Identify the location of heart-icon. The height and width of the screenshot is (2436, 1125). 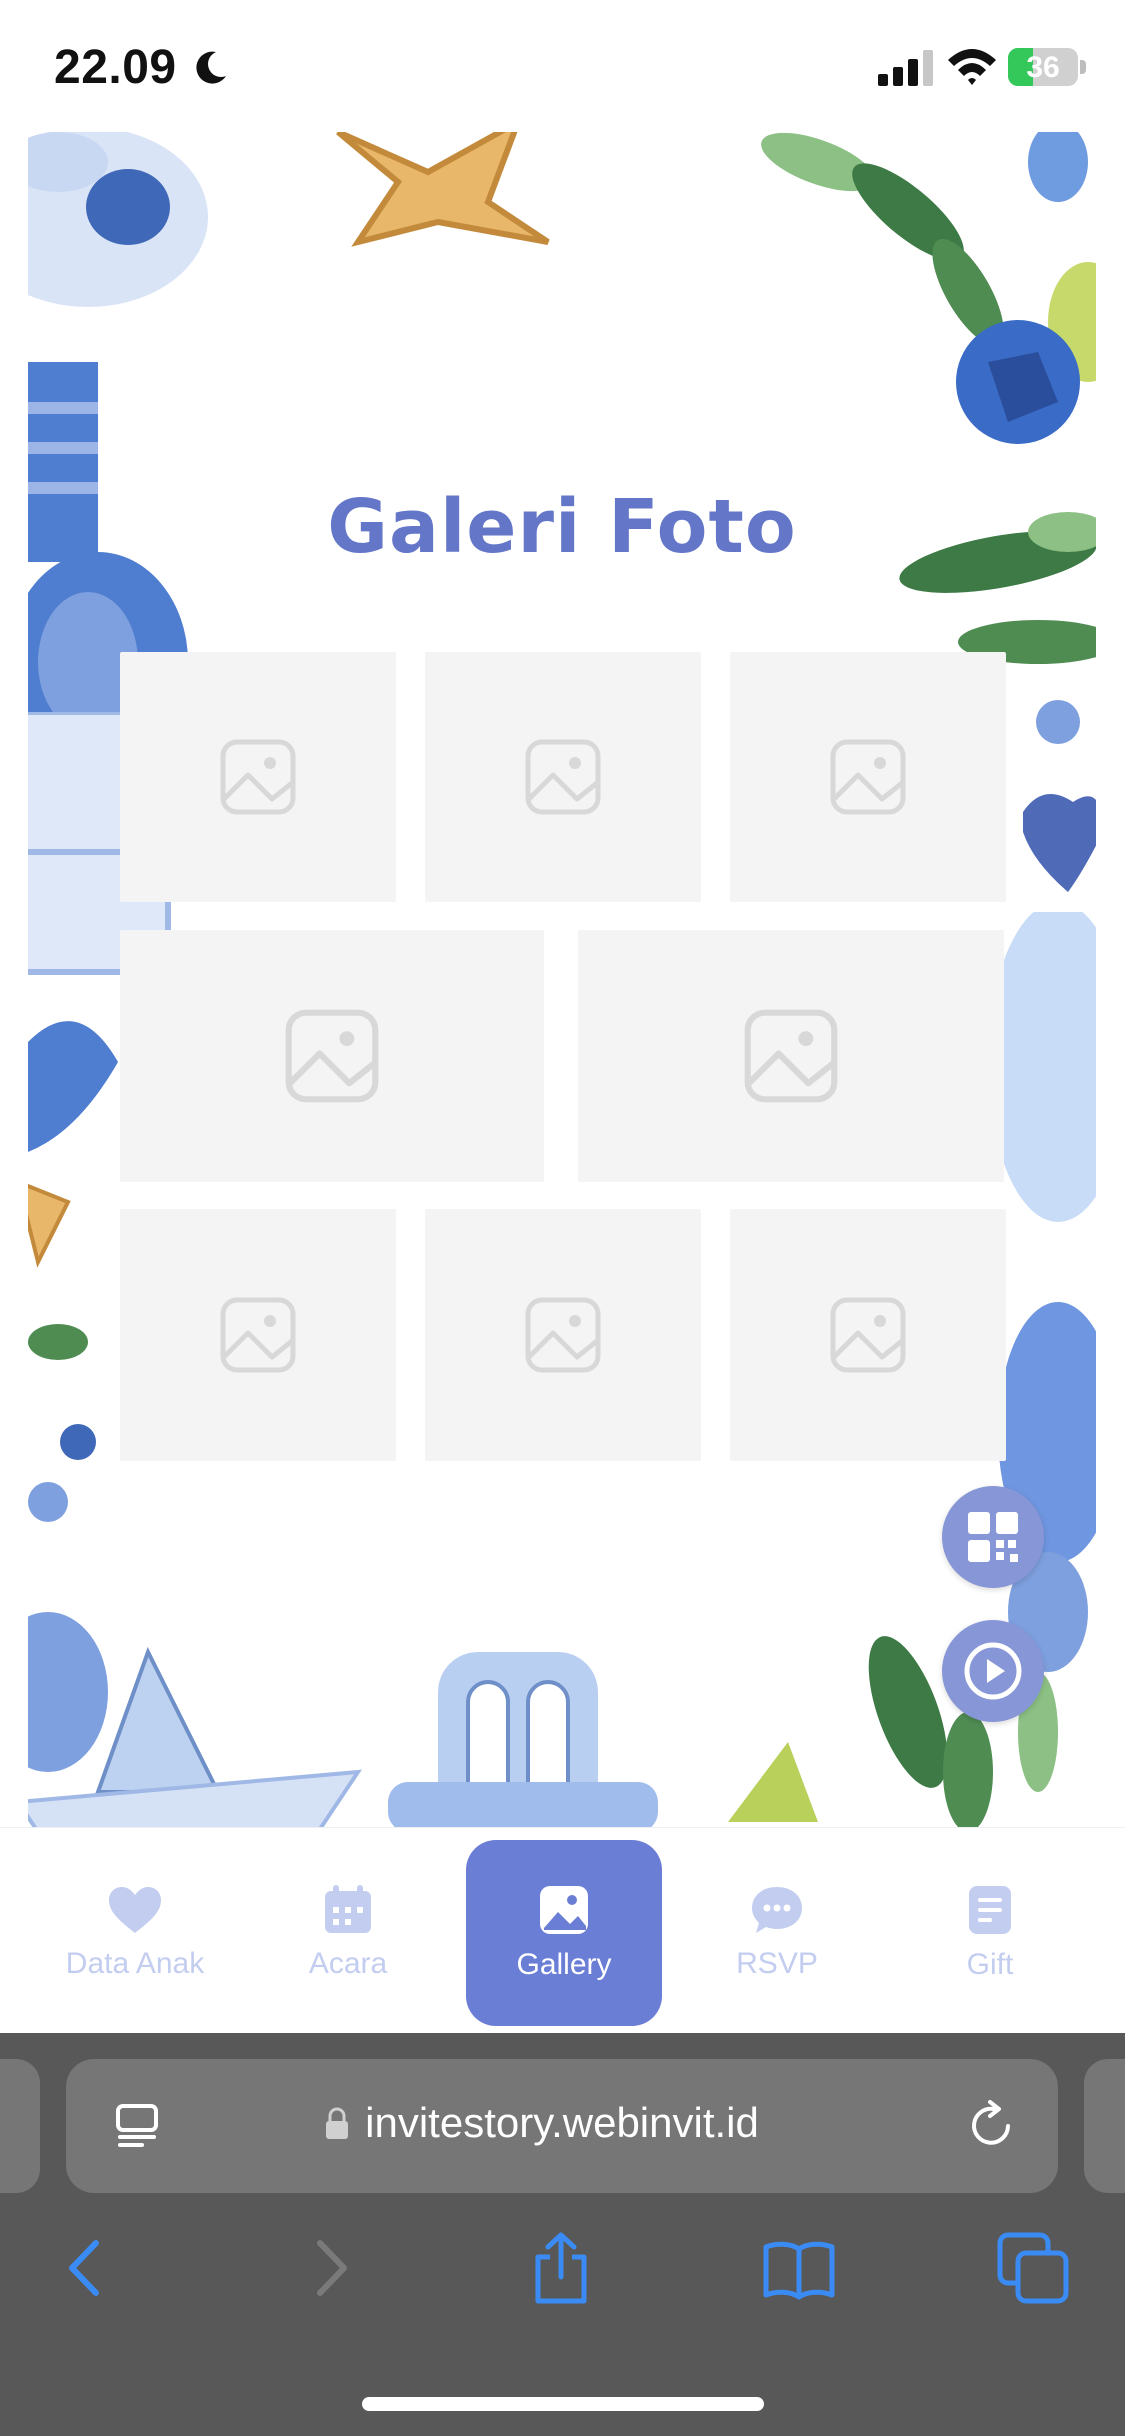
(135, 1910).